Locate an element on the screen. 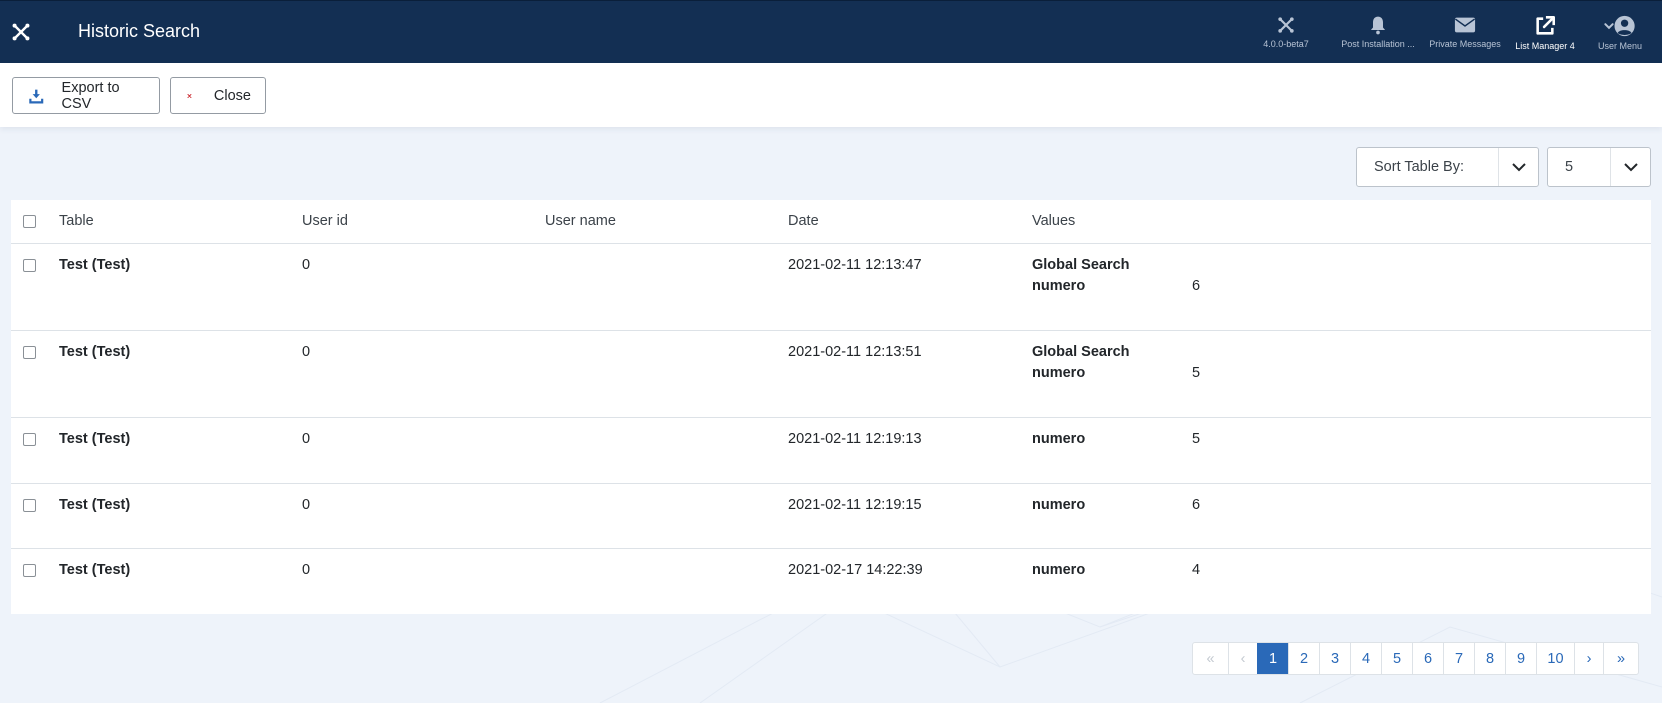 The image size is (1662, 703). close-button: Close is located at coordinates (218, 95).